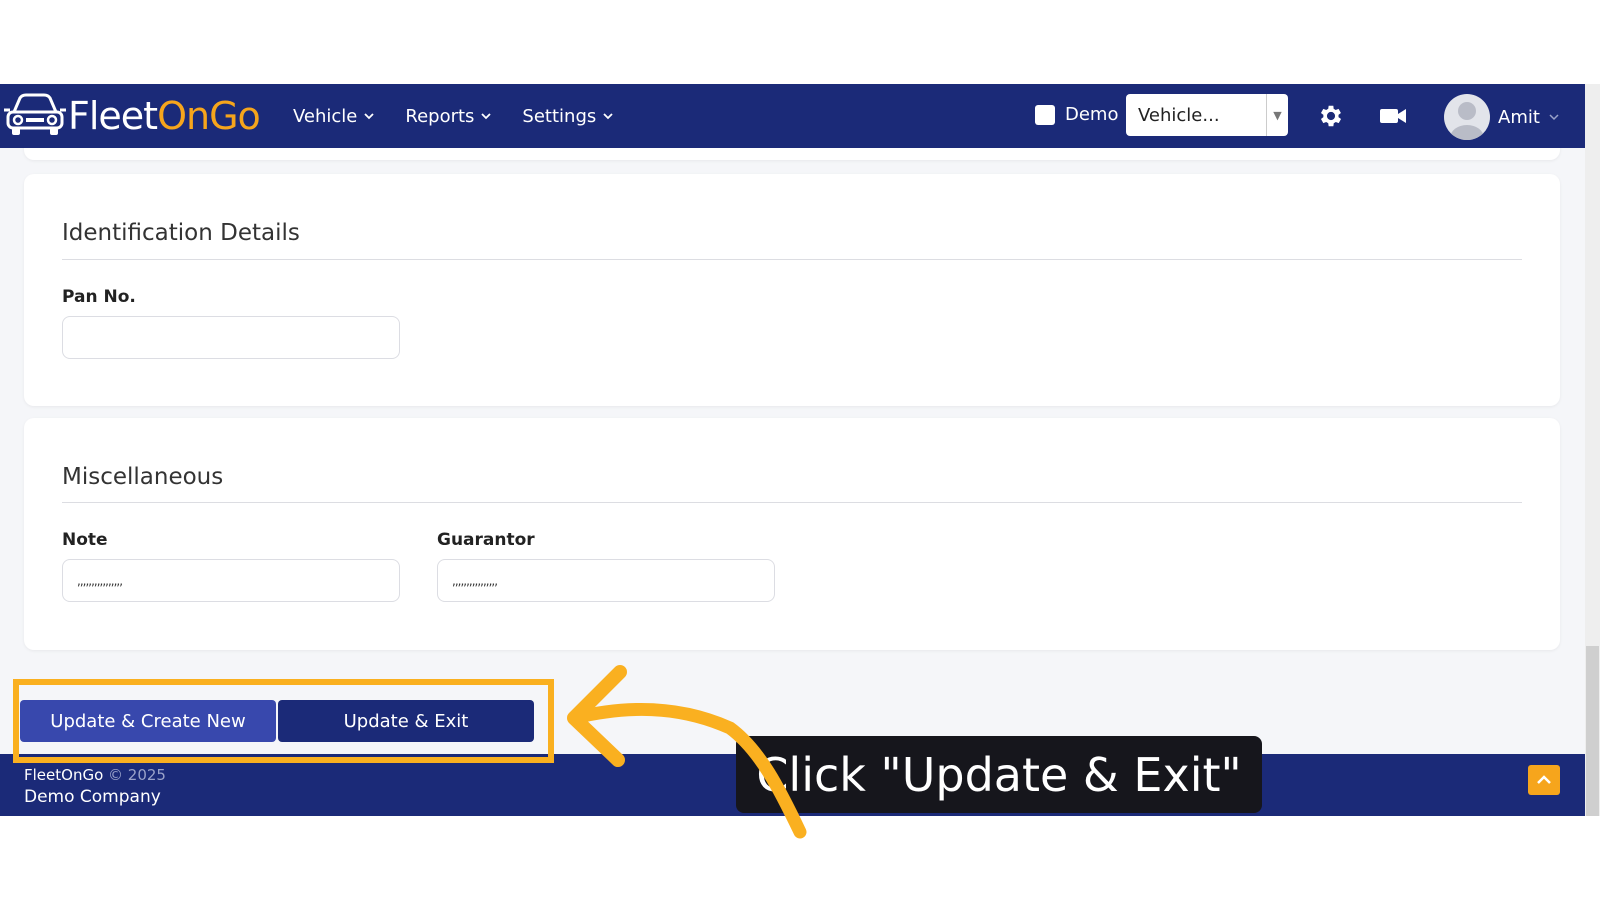 This screenshot has width=1600, height=900. I want to click on user-avatar-icon, so click(1467, 117).